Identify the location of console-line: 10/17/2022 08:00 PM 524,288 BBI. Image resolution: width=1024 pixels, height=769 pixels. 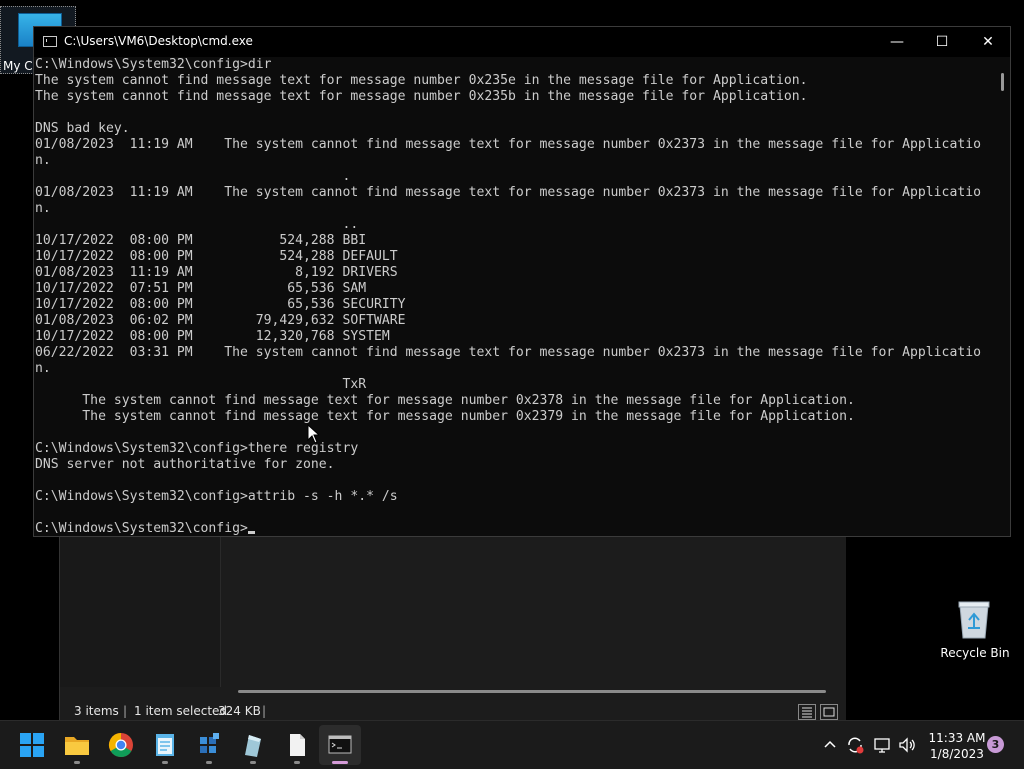
(201, 240).